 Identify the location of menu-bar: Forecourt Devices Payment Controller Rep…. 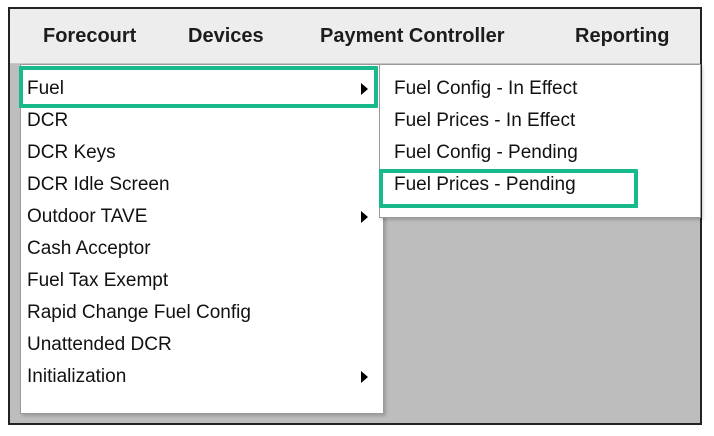
(355, 36).